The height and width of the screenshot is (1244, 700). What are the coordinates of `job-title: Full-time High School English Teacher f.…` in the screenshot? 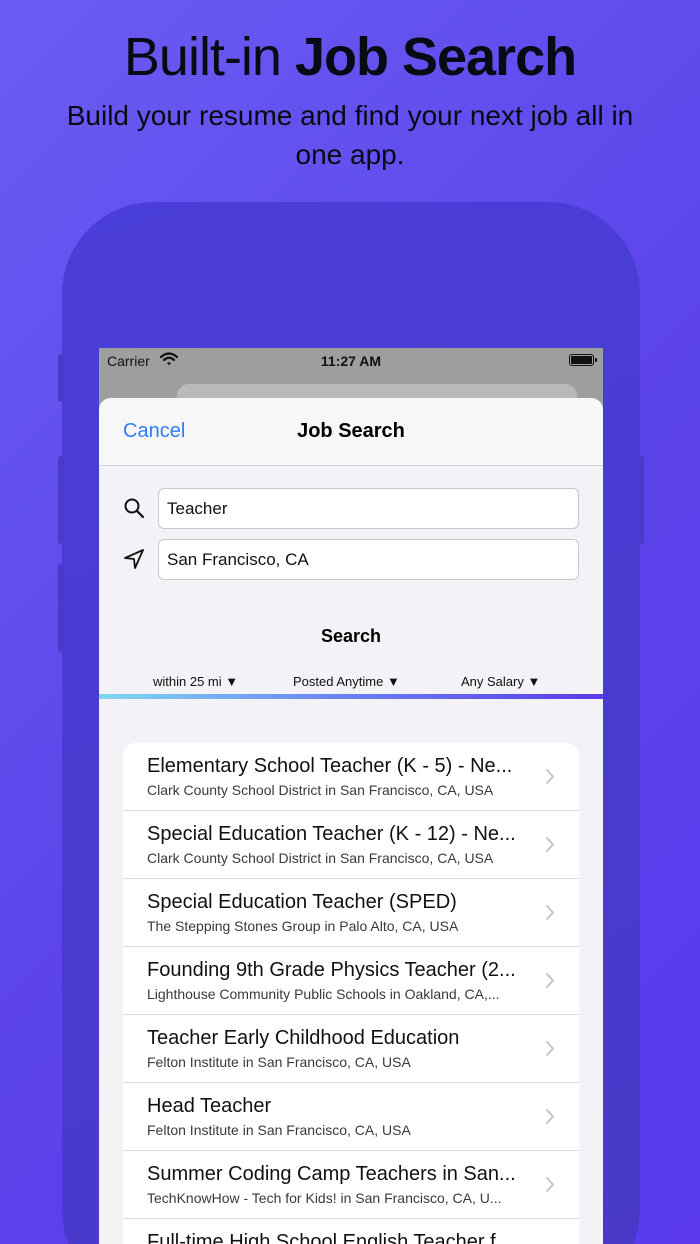 It's located at (330, 1237).